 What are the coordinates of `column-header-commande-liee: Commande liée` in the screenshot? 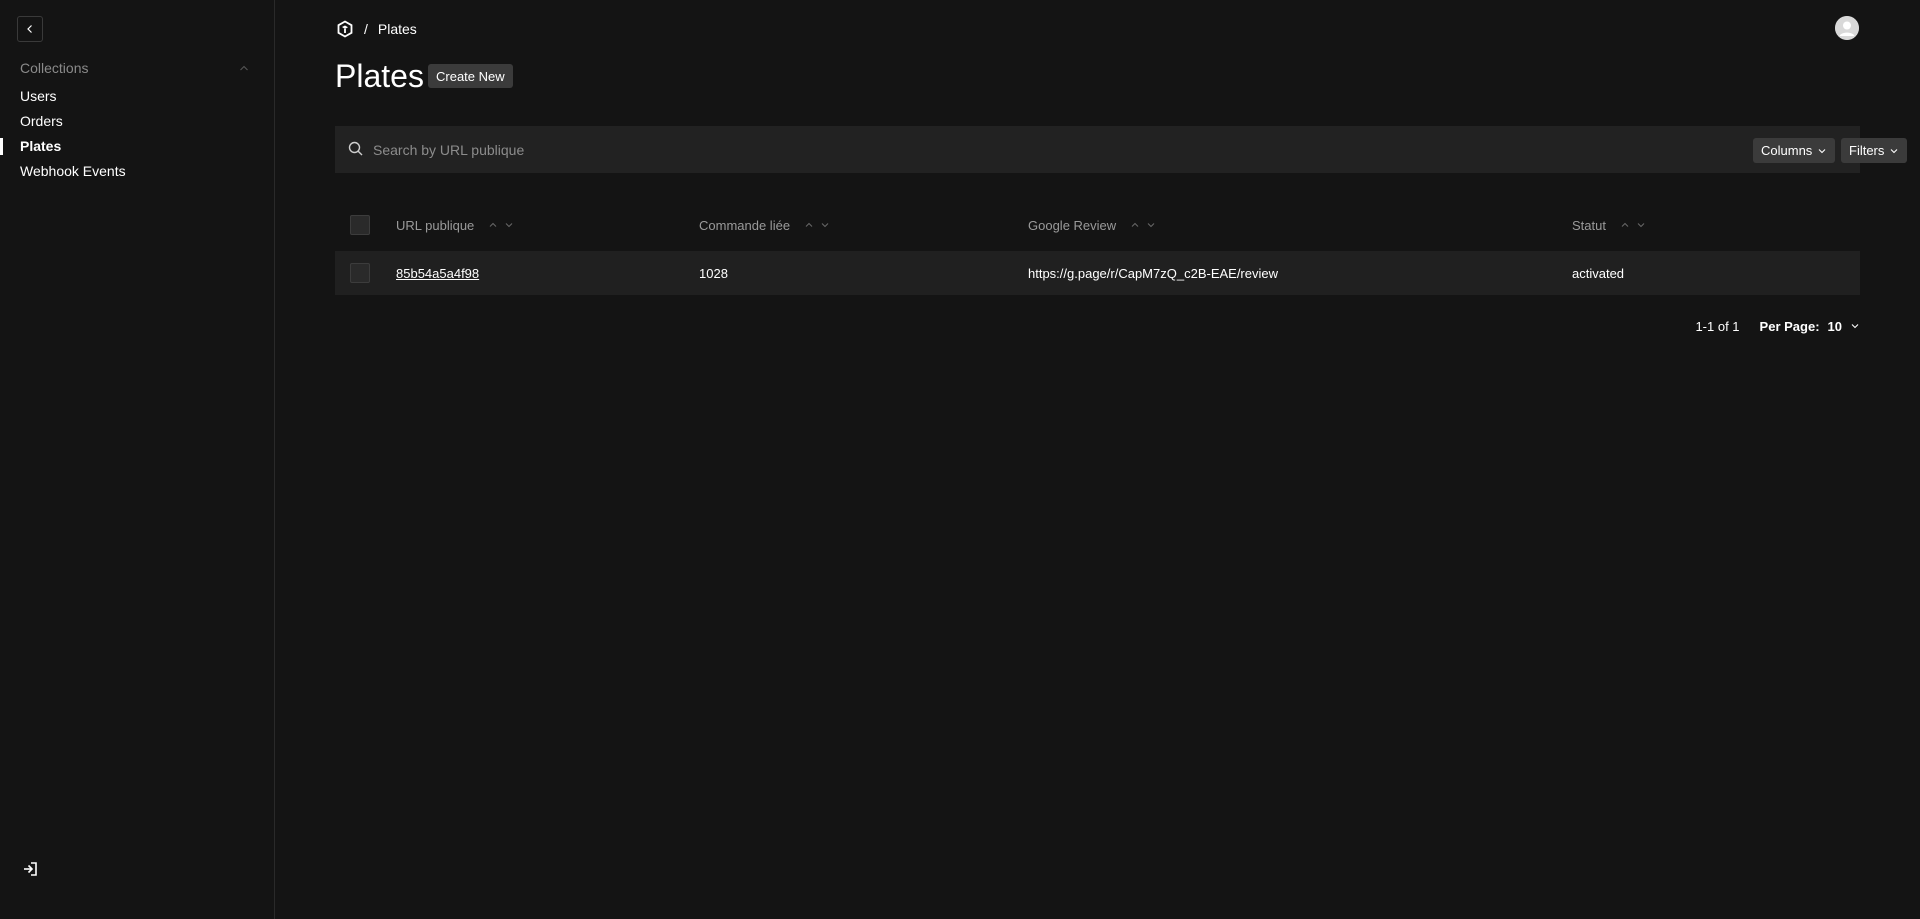 It's located at (764, 225).